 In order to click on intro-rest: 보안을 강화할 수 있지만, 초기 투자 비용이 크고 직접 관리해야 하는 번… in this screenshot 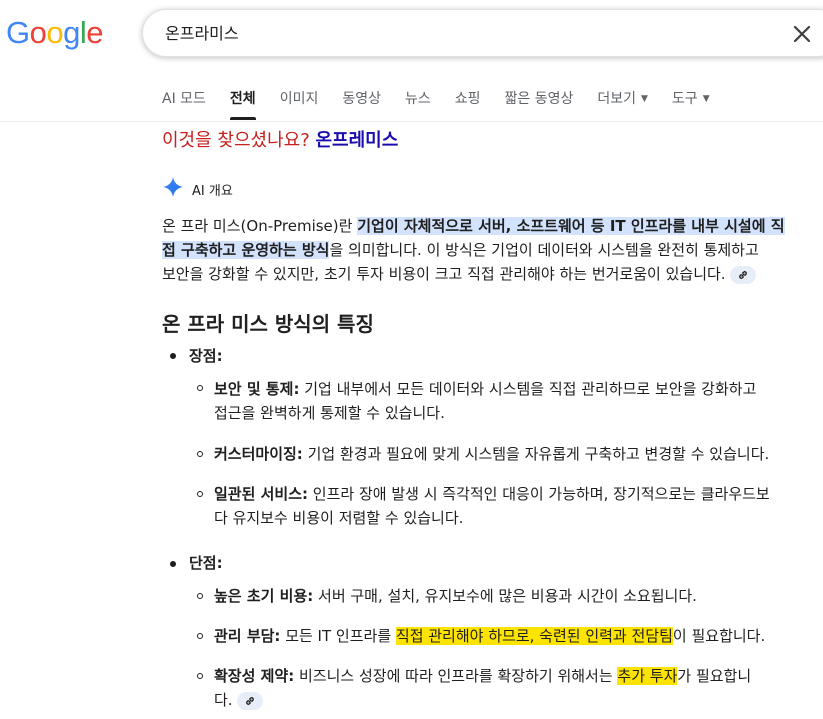, I will do `click(444, 274)`.